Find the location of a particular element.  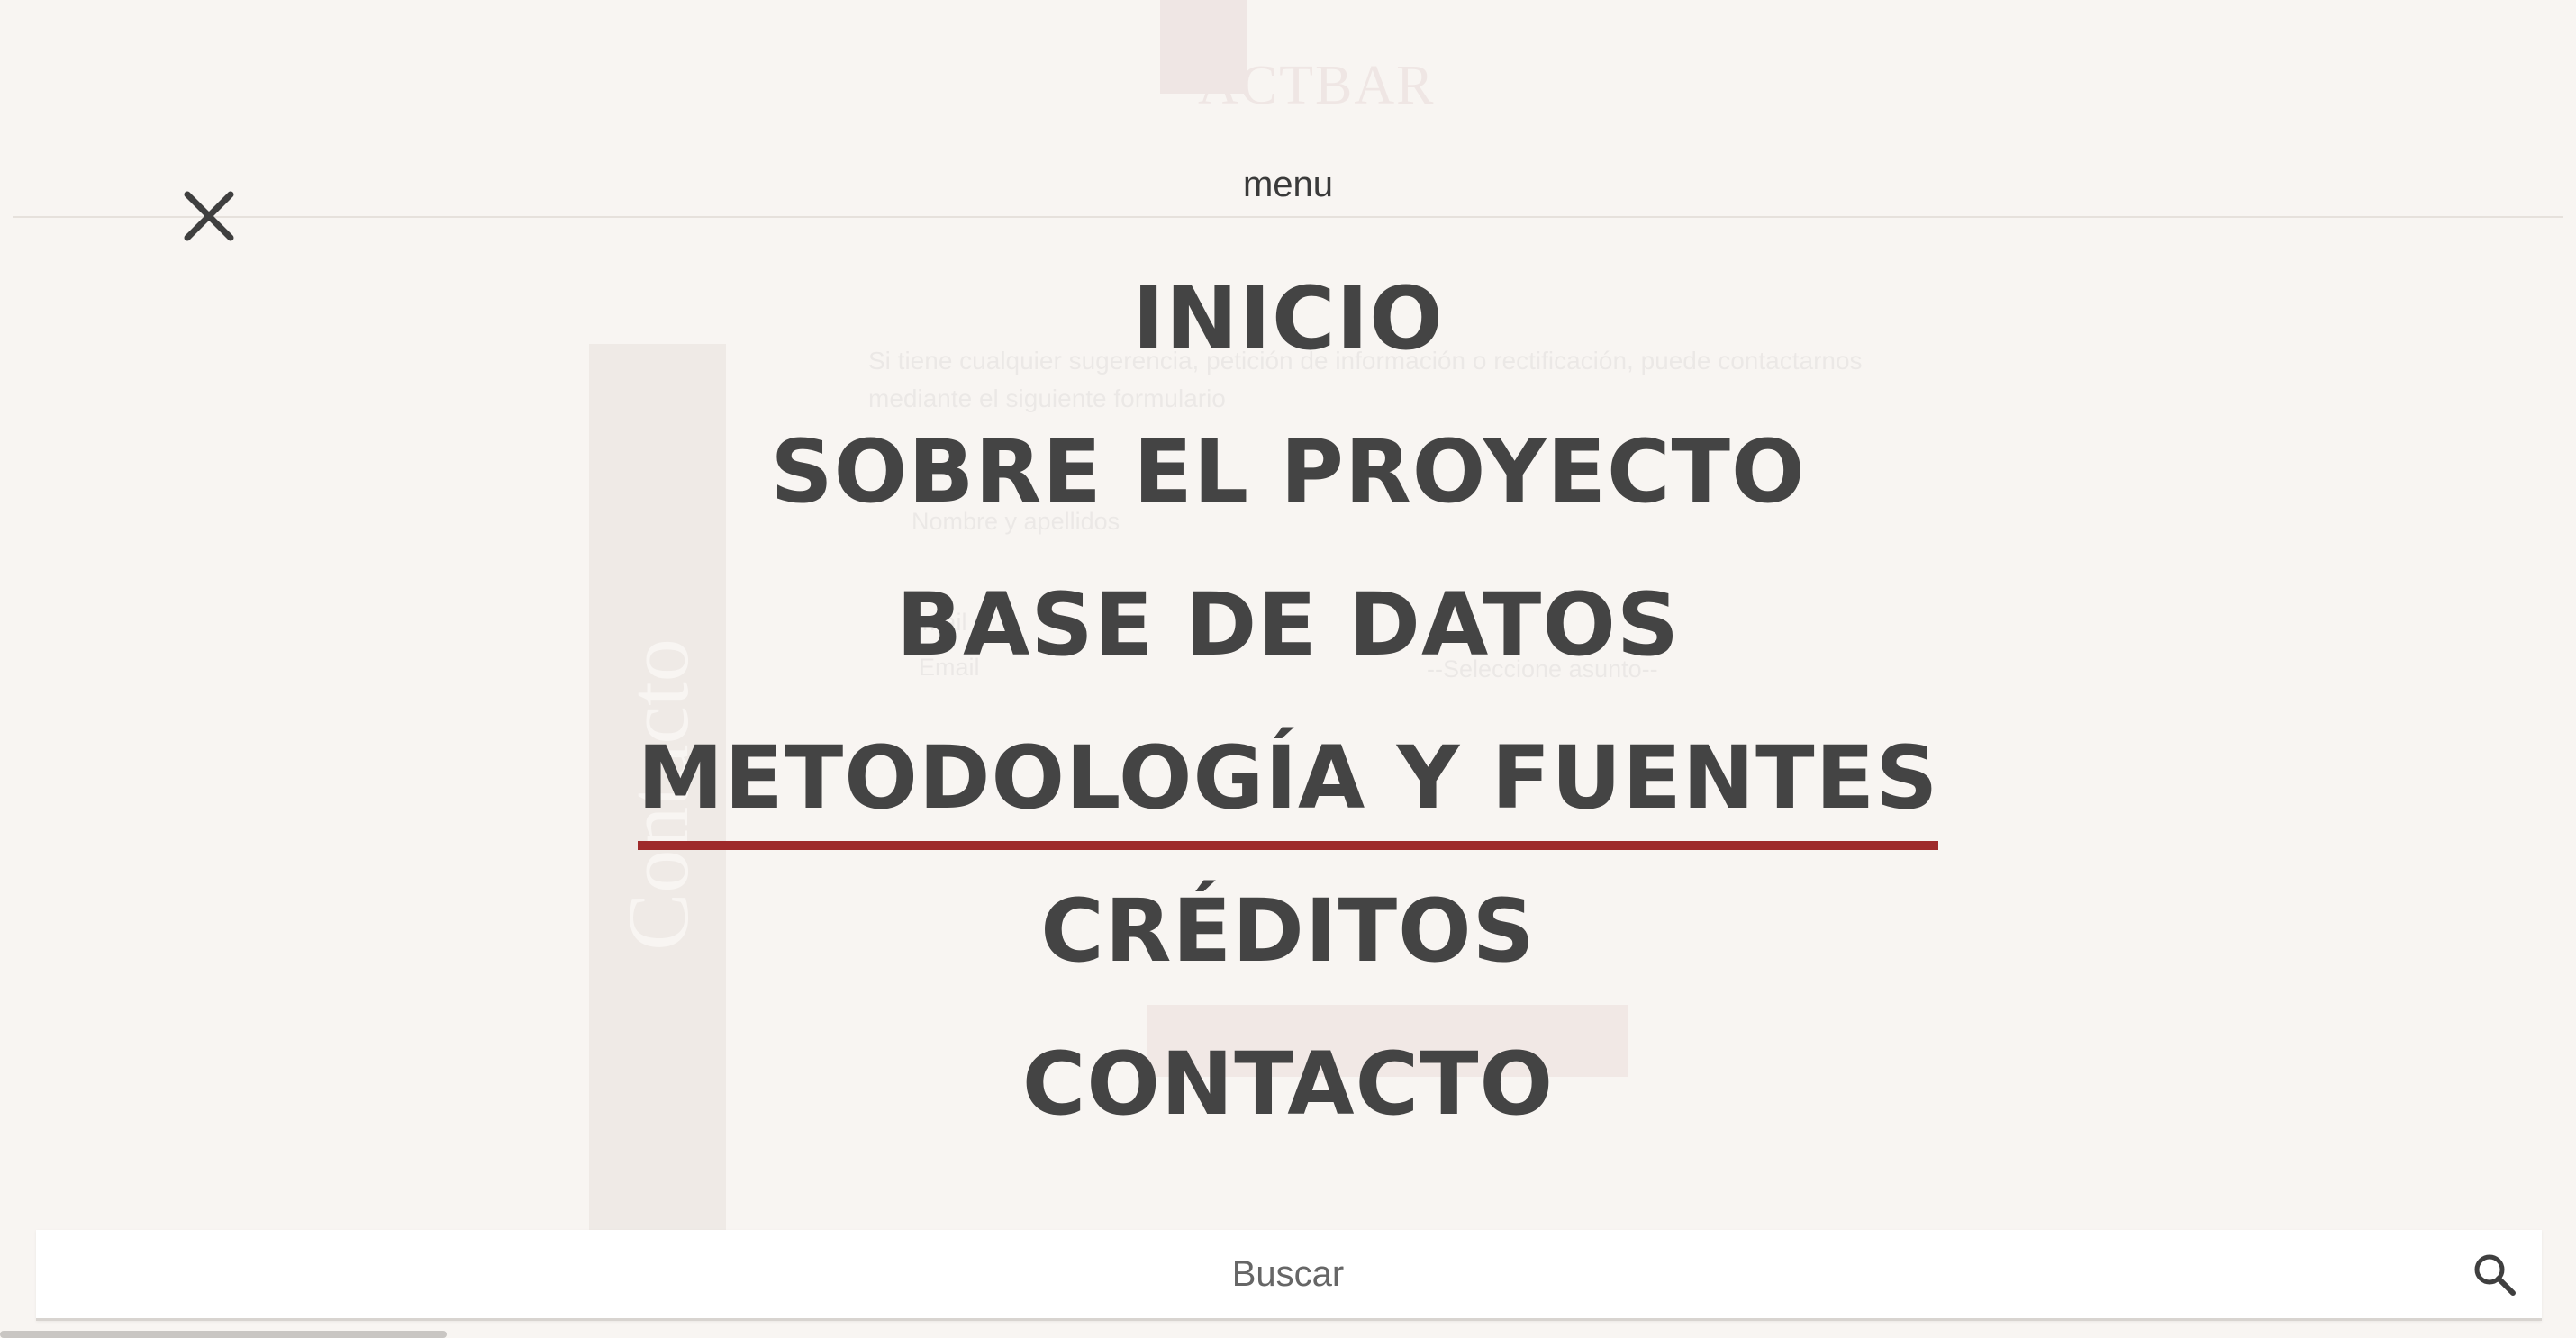

search-bar is located at coordinates (1289, 1275).